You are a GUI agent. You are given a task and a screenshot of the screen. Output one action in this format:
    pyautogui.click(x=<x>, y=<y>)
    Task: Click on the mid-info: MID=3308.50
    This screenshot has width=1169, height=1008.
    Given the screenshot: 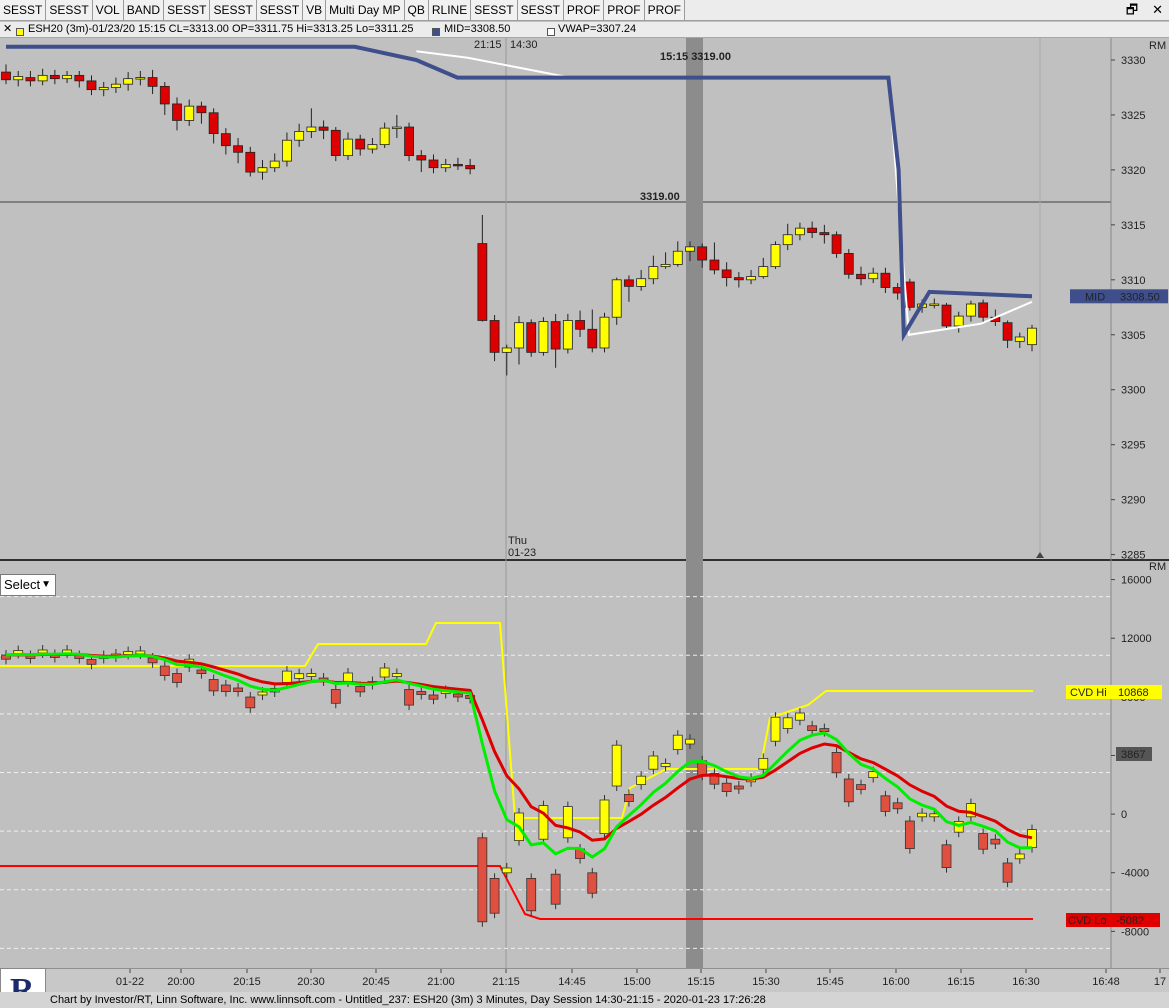 What is the action you would take?
    pyautogui.click(x=477, y=29)
    